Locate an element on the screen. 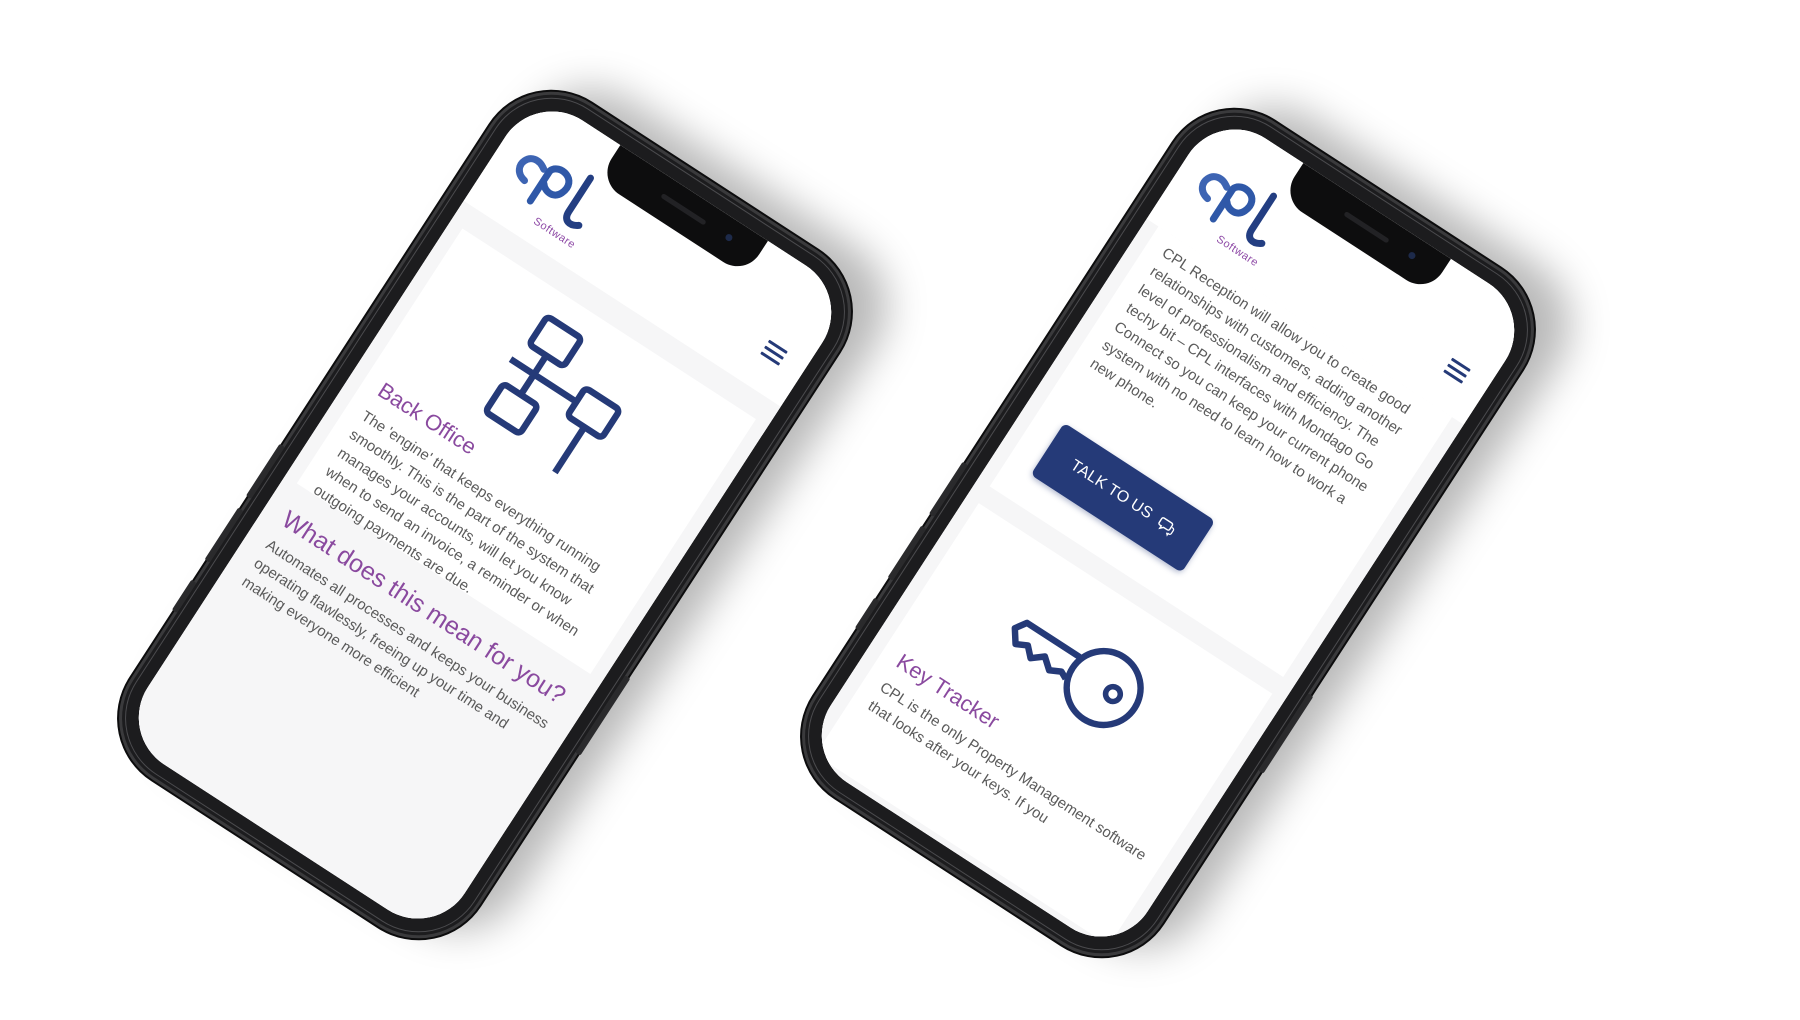  cta-label: TALK TO US is located at coordinates (1111, 489).